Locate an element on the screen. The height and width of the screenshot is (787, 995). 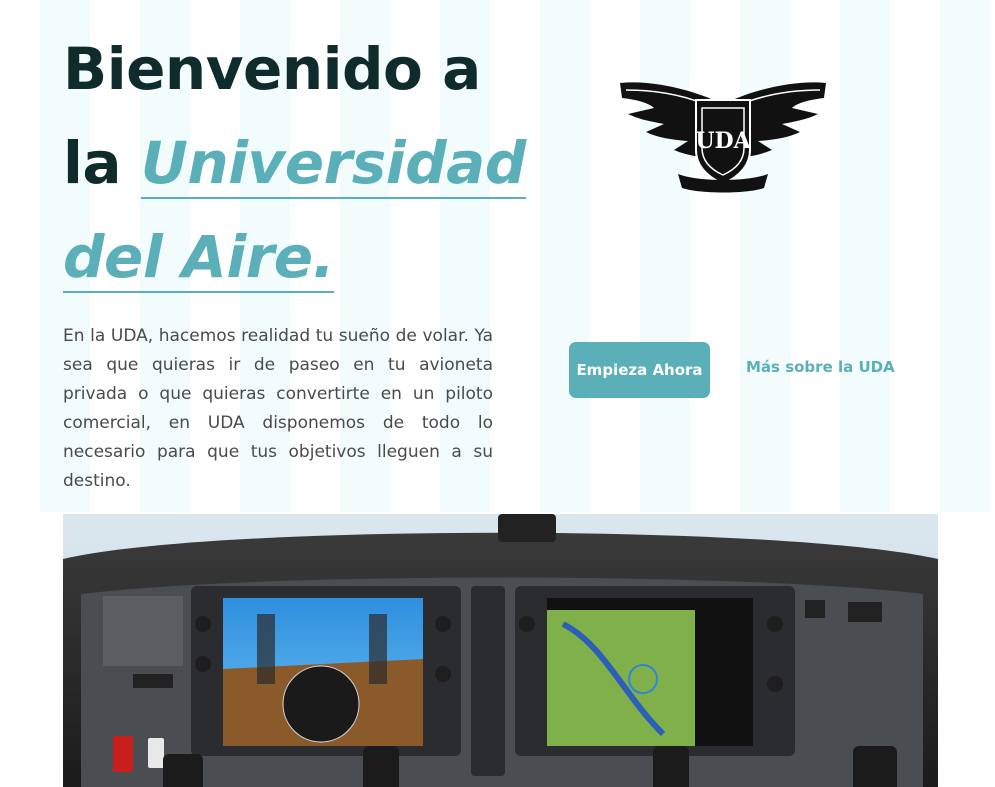
hero-title-line1: Bienvenido a is located at coordinates (272, 69).